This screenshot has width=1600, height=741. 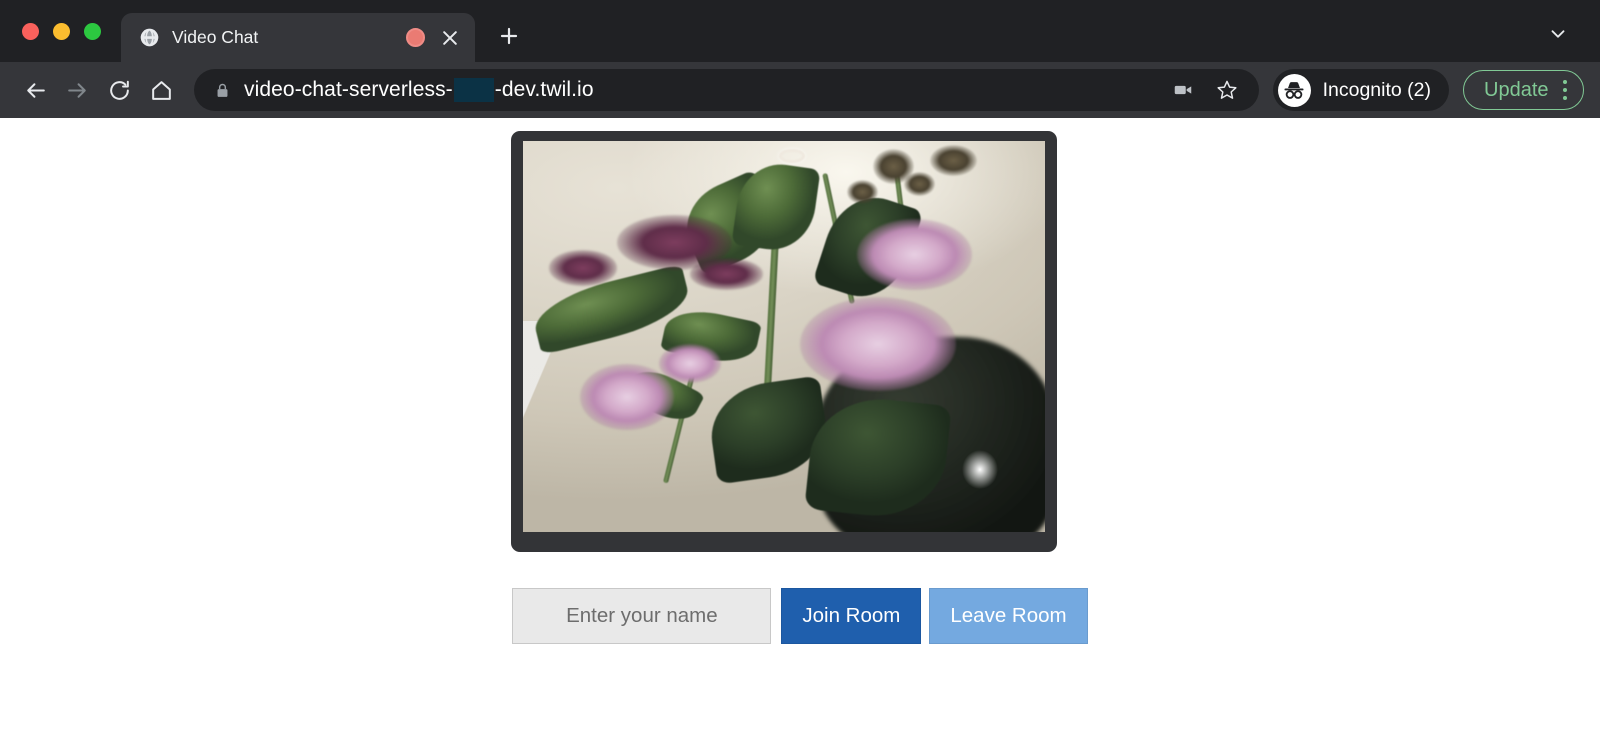 I want to click on join-room-button: Join Room, so click(x=851, y=616).